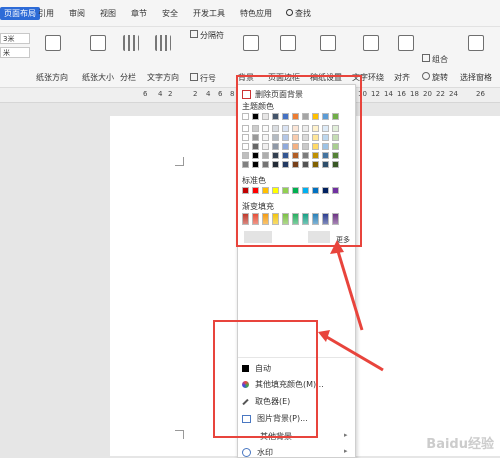 Image resolution: width=500 pixels, height=458 pixels. I want to click on arrow-up-head, so click(337, 247).